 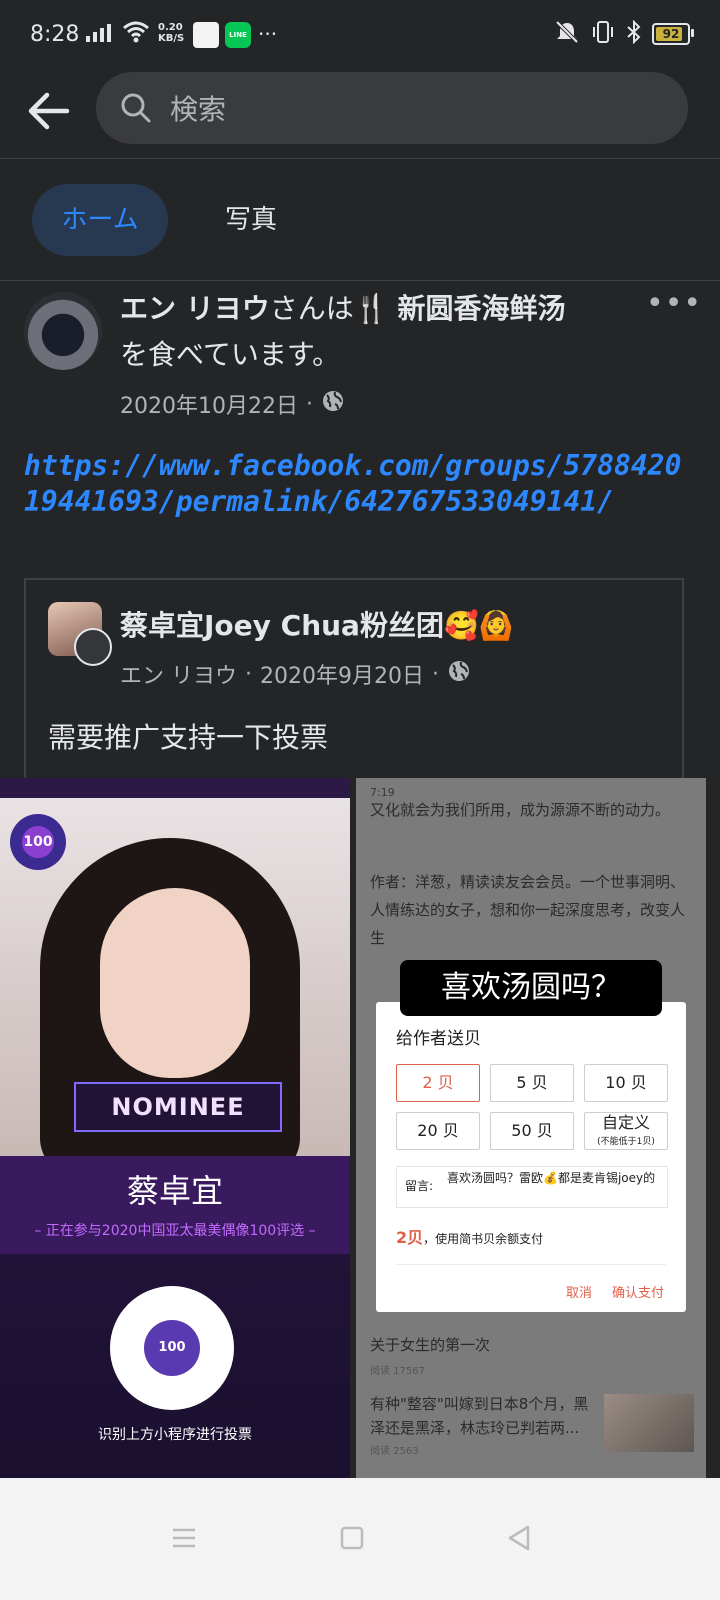 I want to click on battery-level: 92, so click(x=671, y=34).